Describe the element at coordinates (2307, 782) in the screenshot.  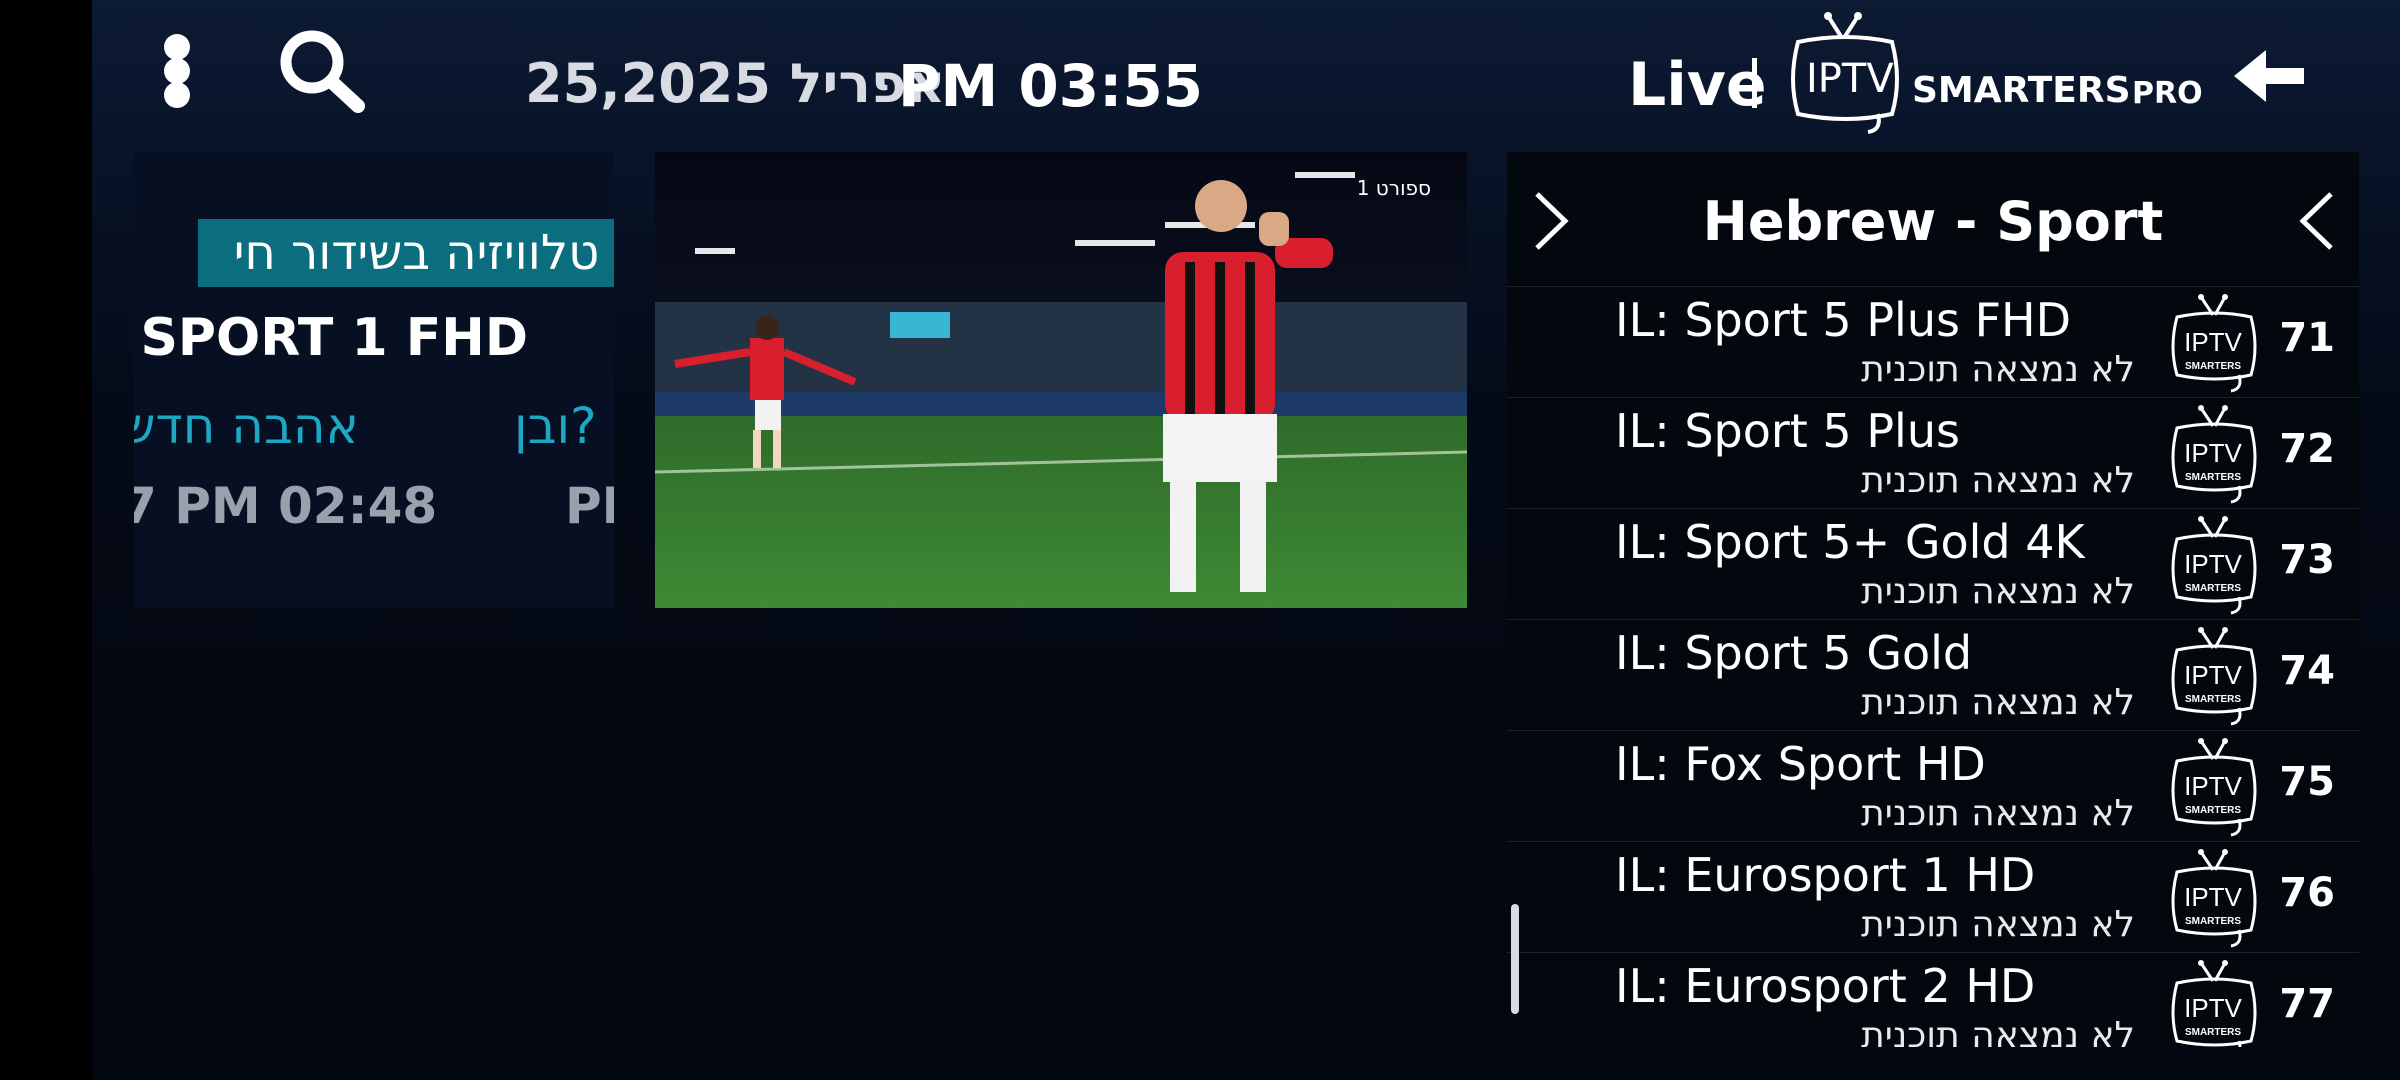
I see `channel-number: 75` at that location.